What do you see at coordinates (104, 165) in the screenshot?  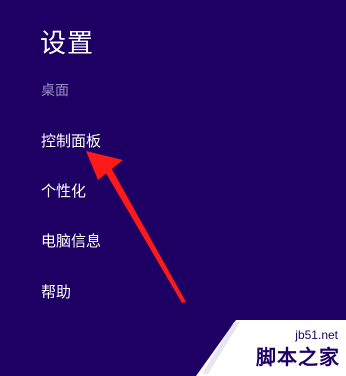 I see `arrow-head` at bounding box center [104, 165].